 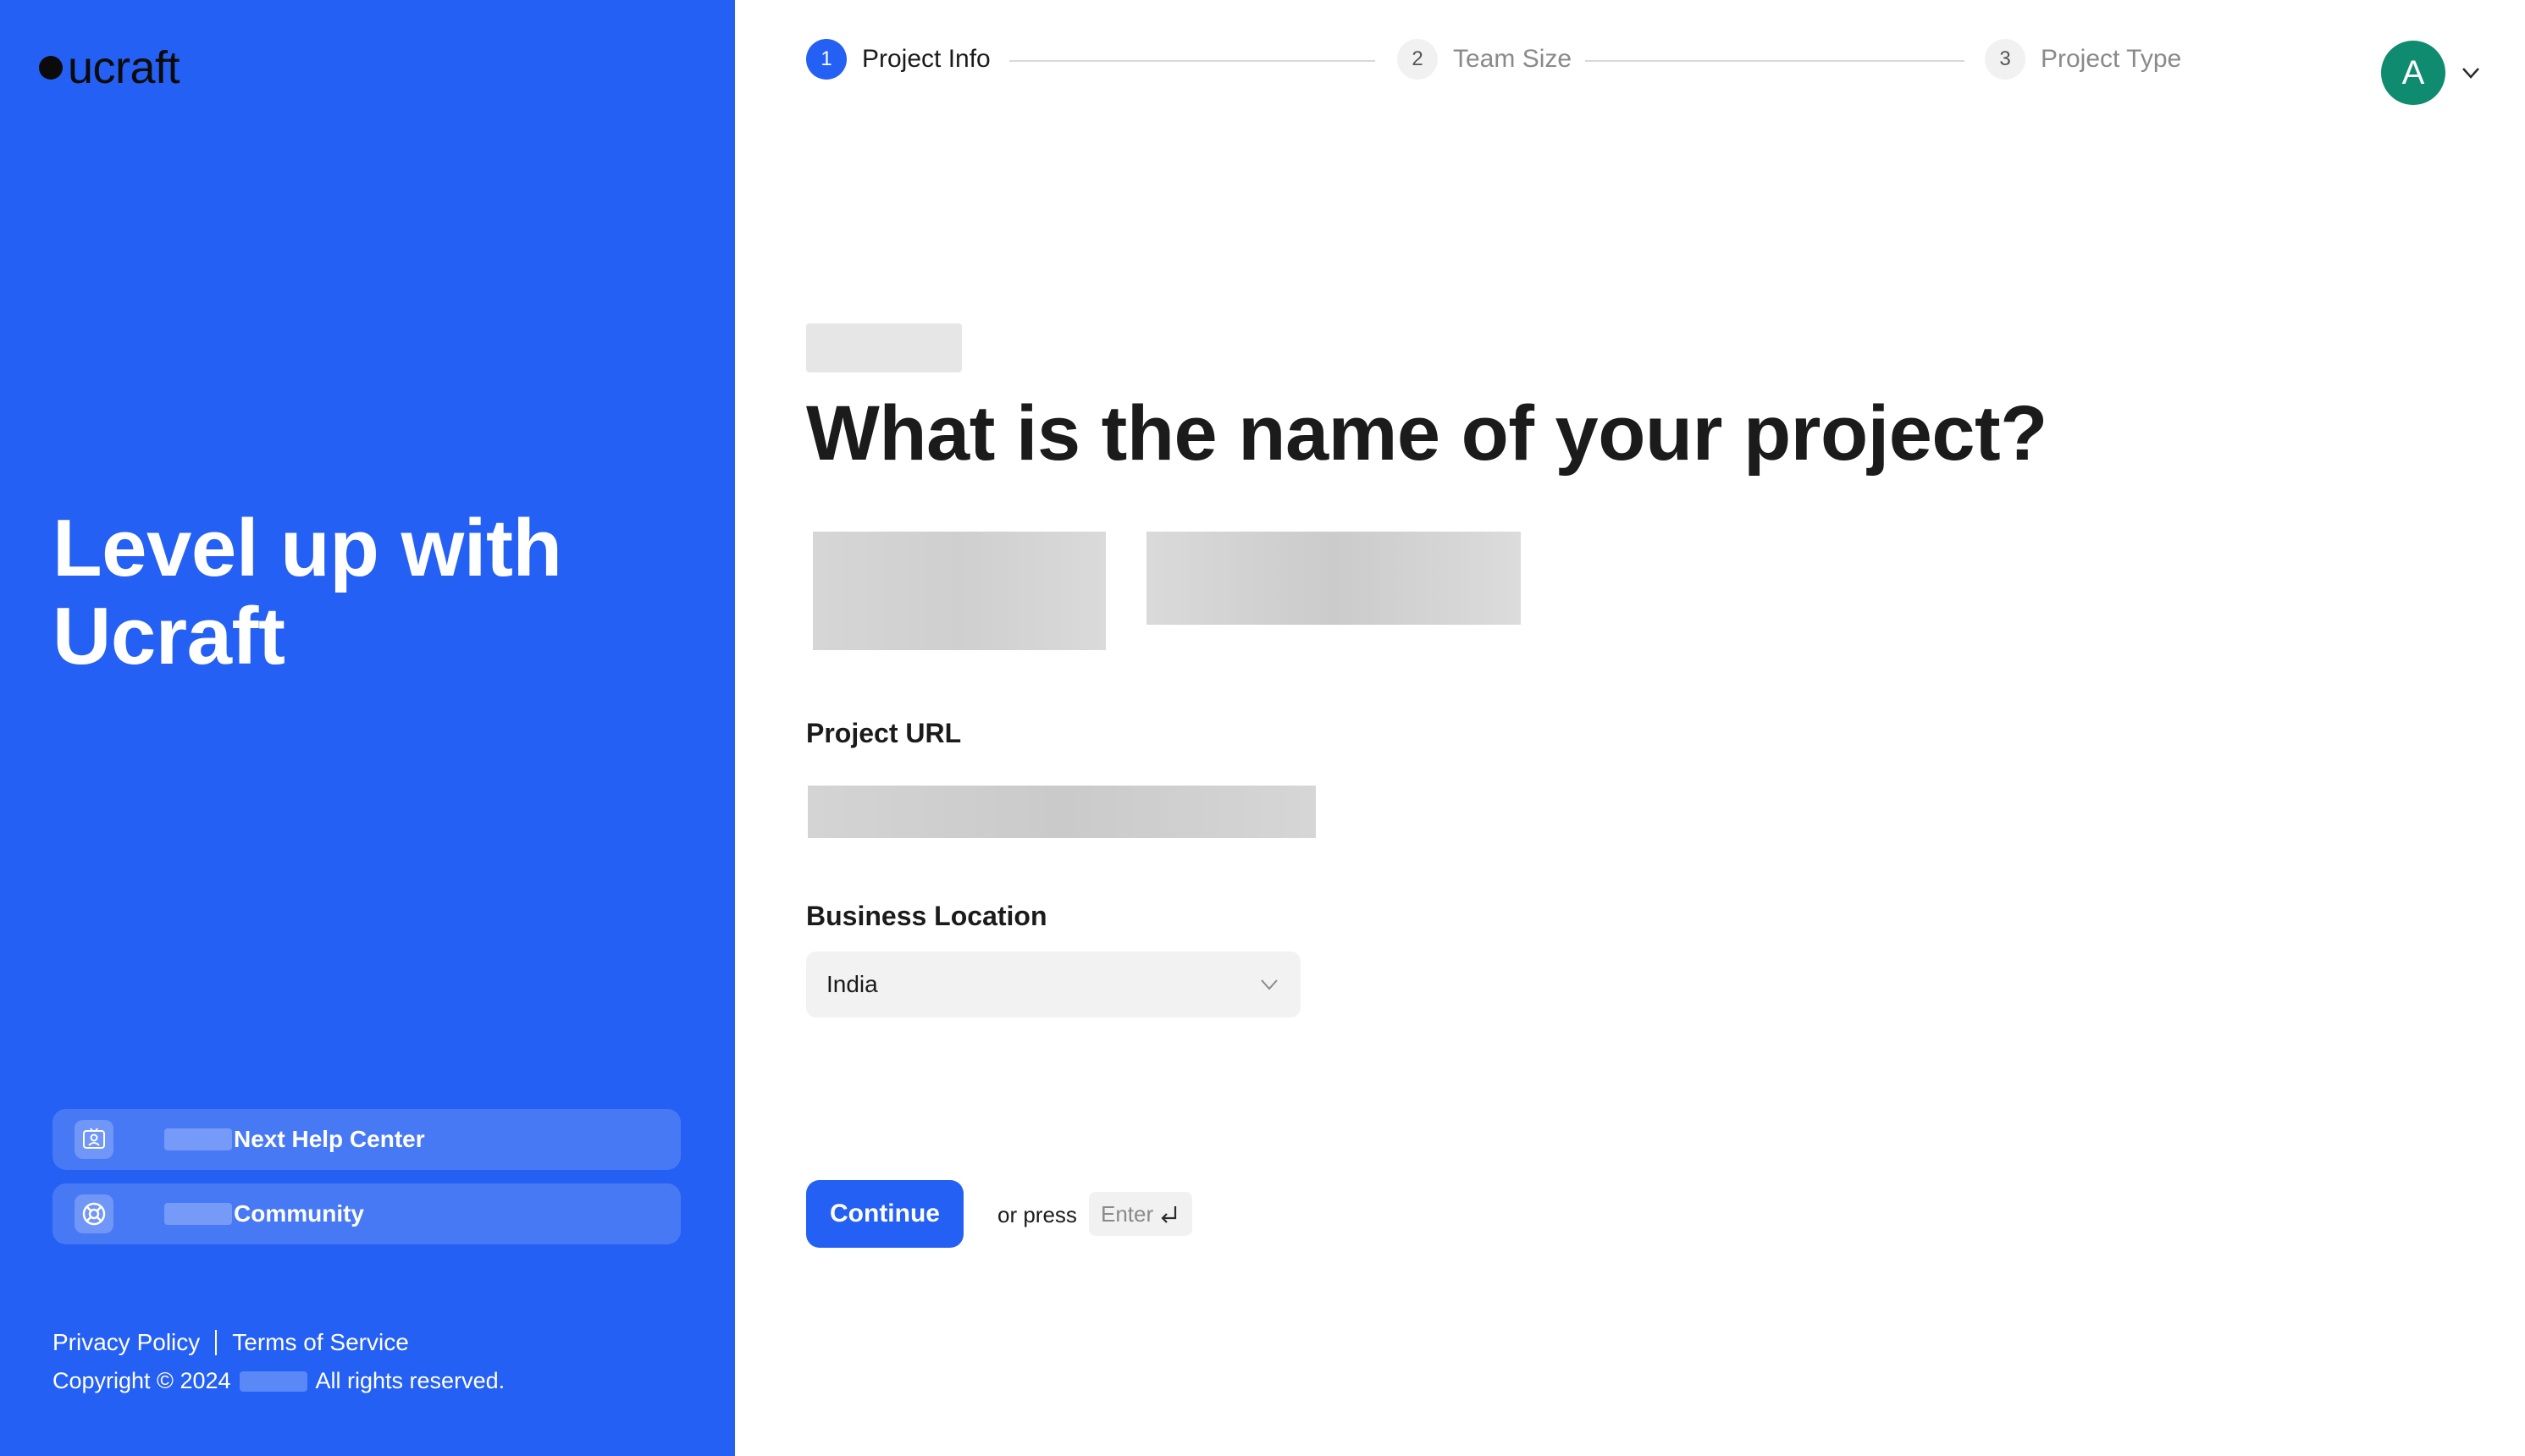 What do you see at coordinates (320, 1342) in the screenshot?
I see `terms-of-service-link: Terms of Service` at bounding box center [320, 1342].